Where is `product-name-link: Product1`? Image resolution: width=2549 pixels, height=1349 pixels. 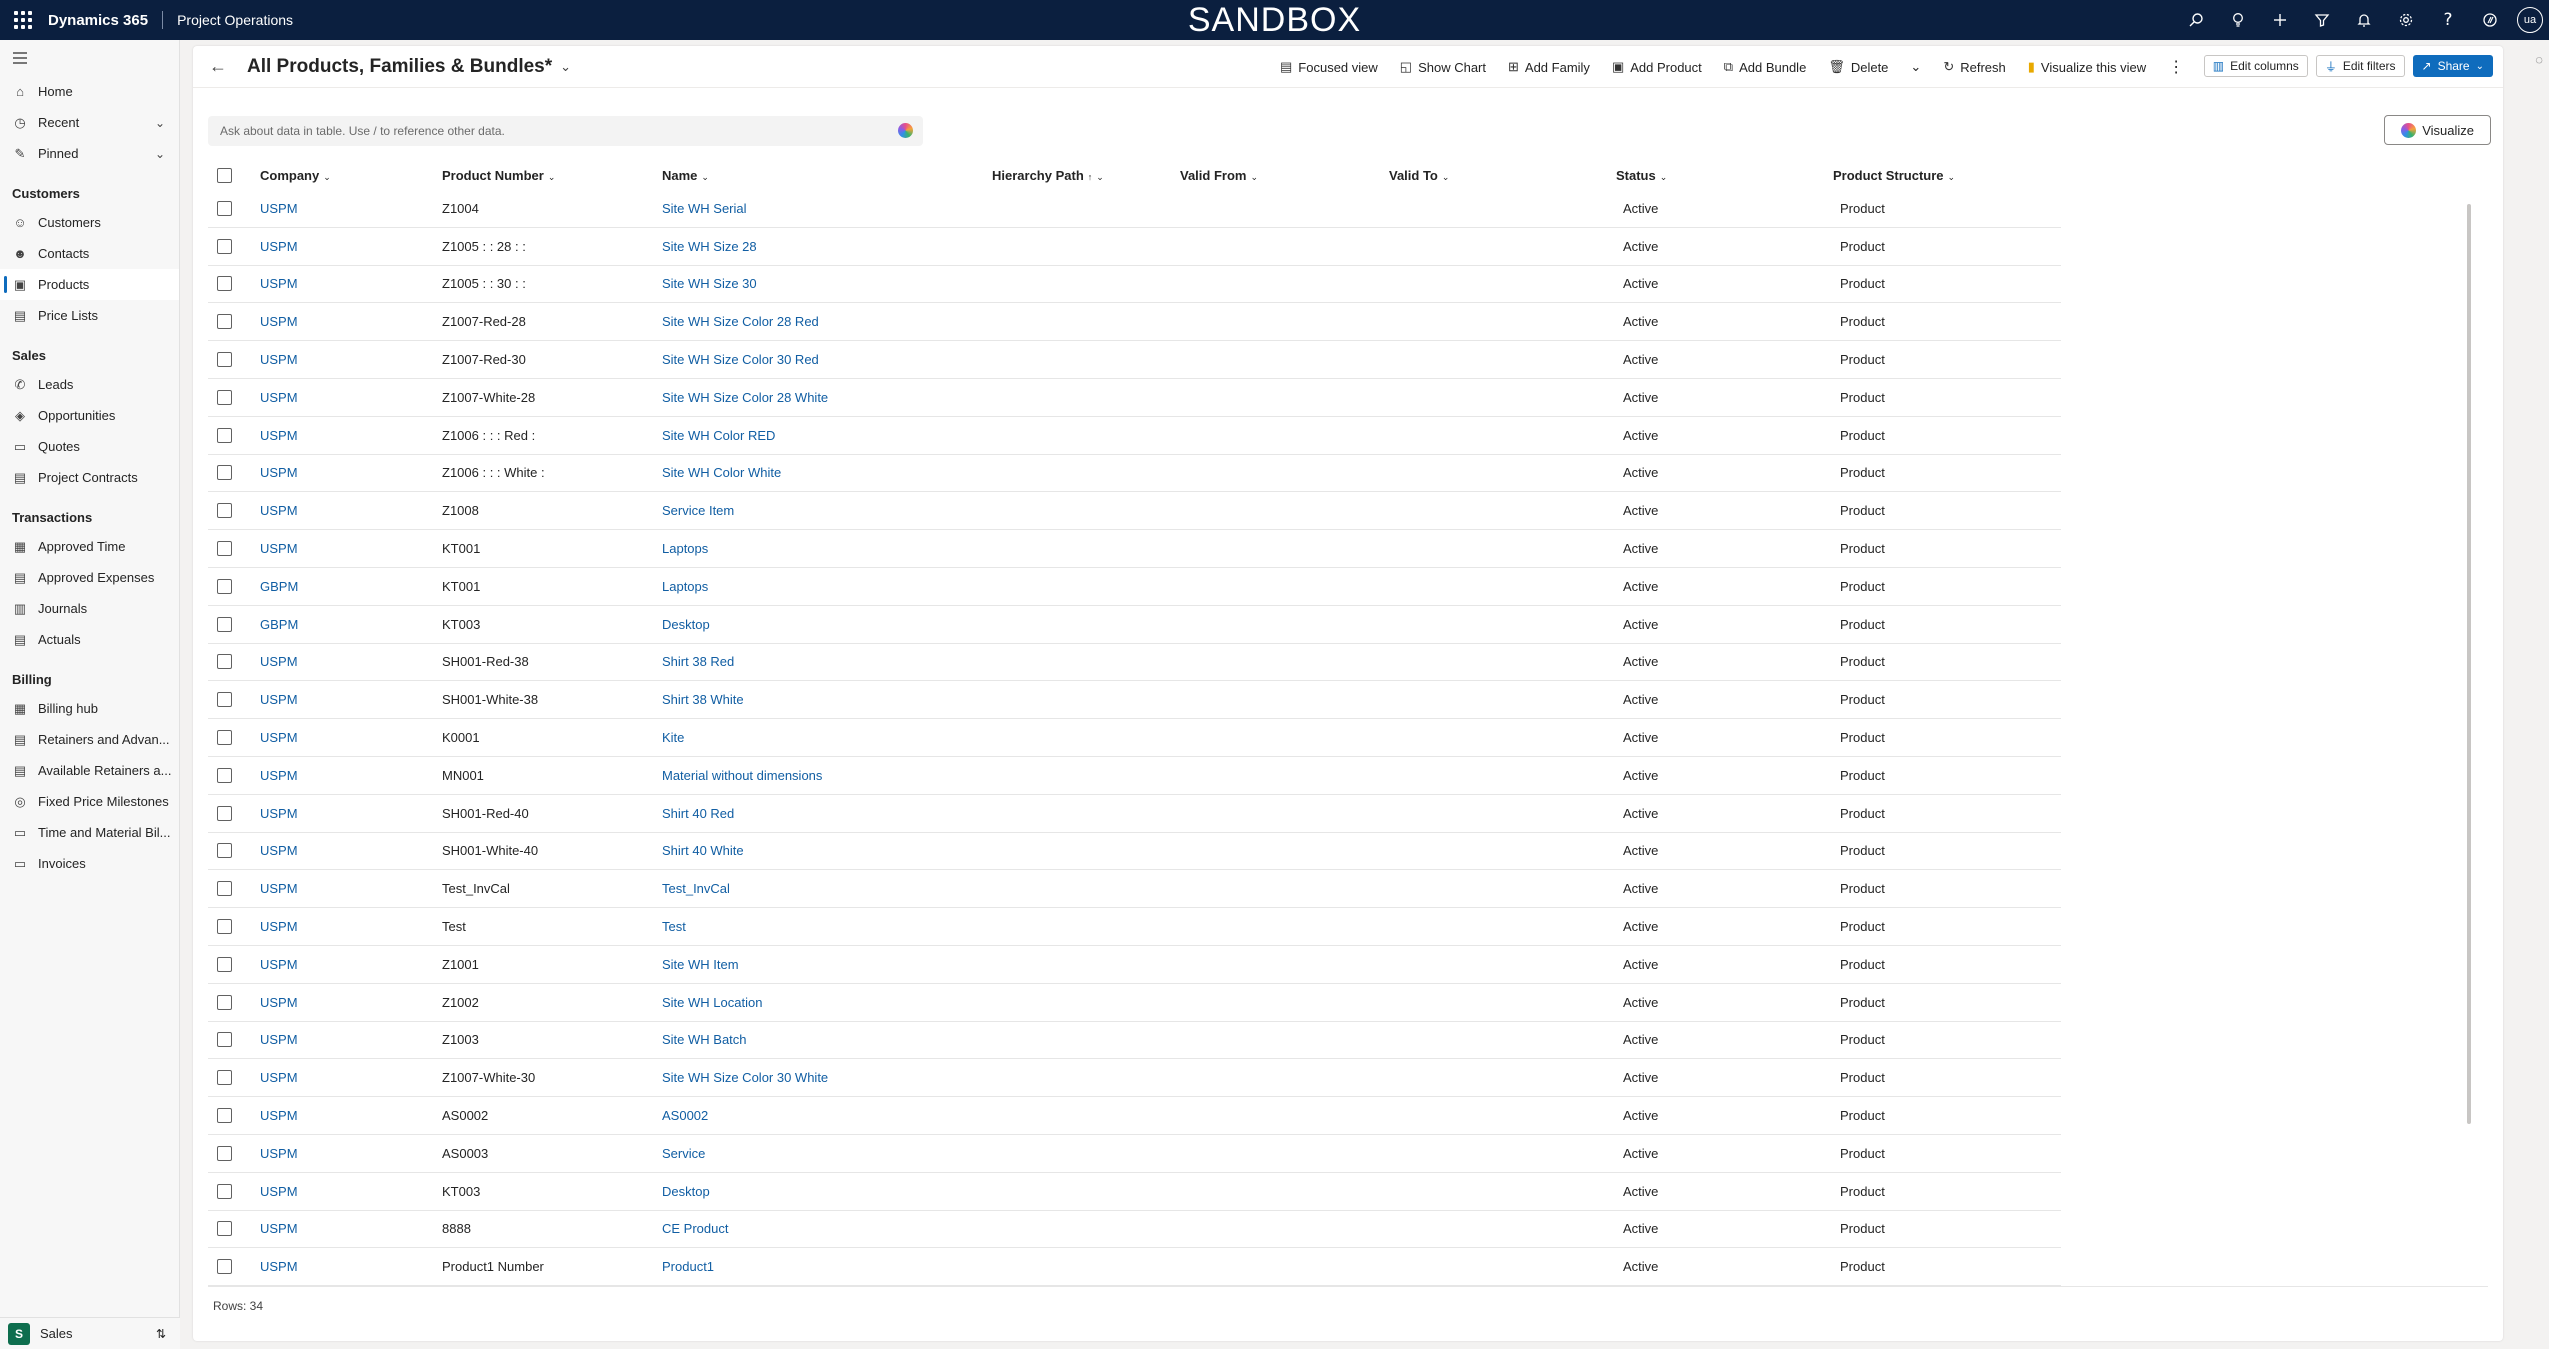
product-name-link: Product1 is located at coordinates (688, 1266).